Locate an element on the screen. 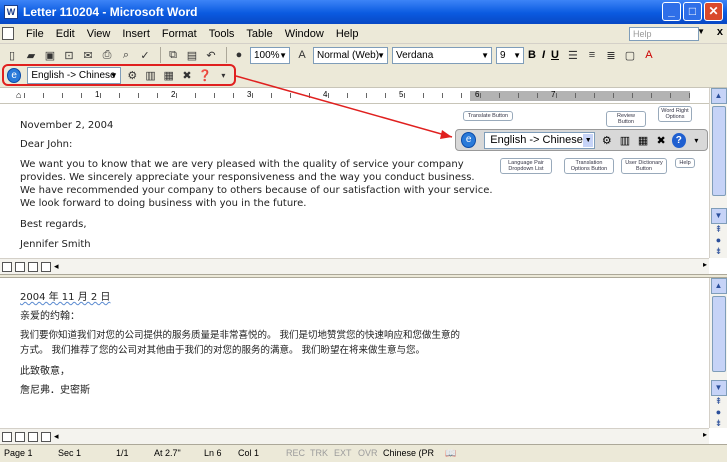 The height and width of the screenshot is (462, 727). status-page: Page 1 is located at coordinates (18, 453).